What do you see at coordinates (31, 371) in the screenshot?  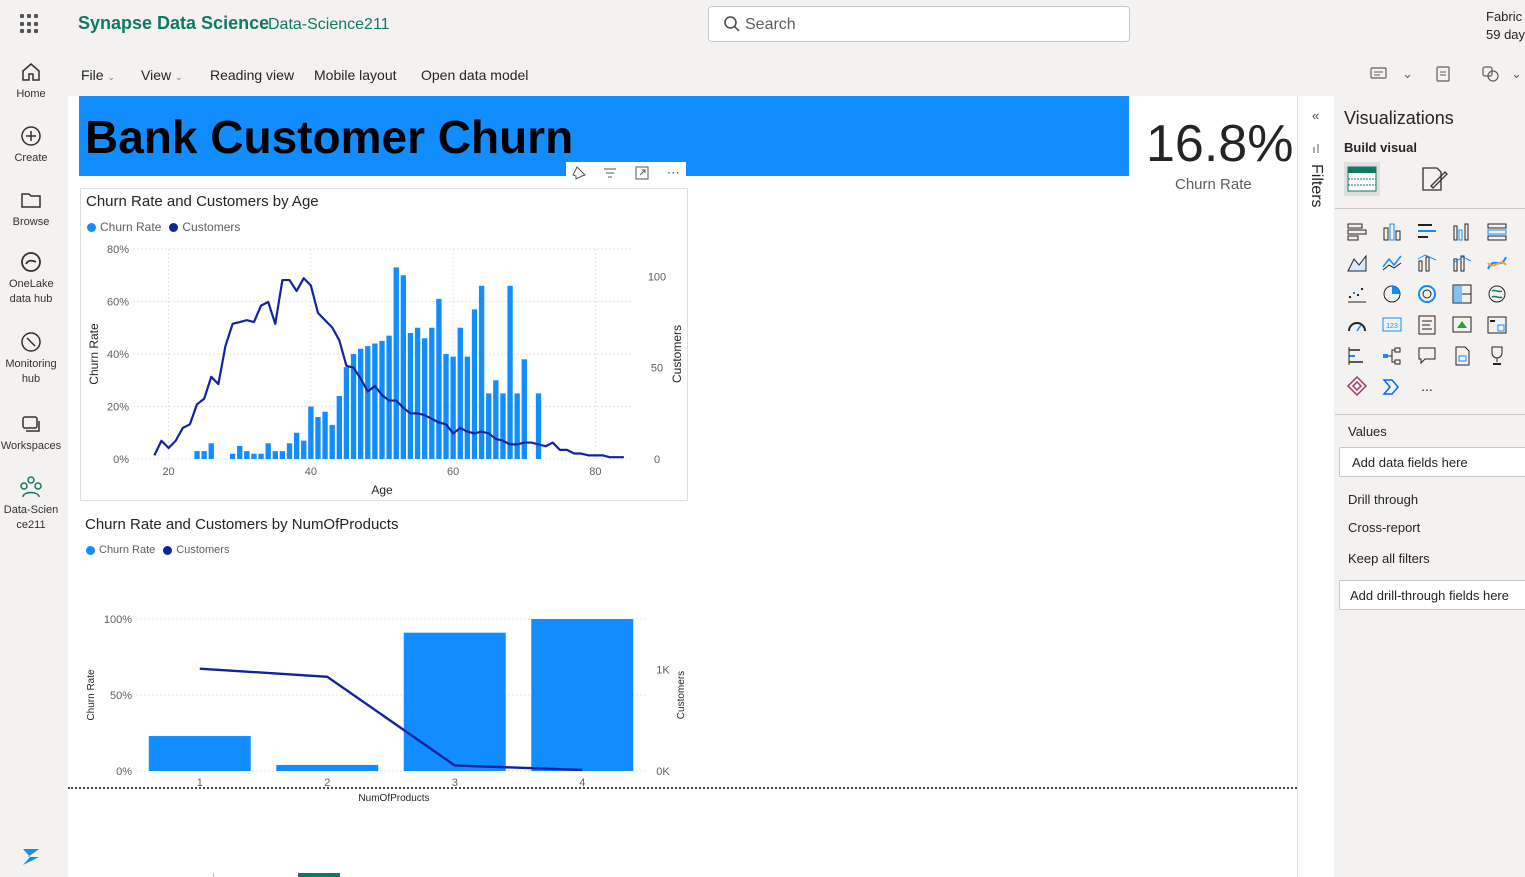 I see `nav-label: Monitoring hub` at bounding box center [31, 371].